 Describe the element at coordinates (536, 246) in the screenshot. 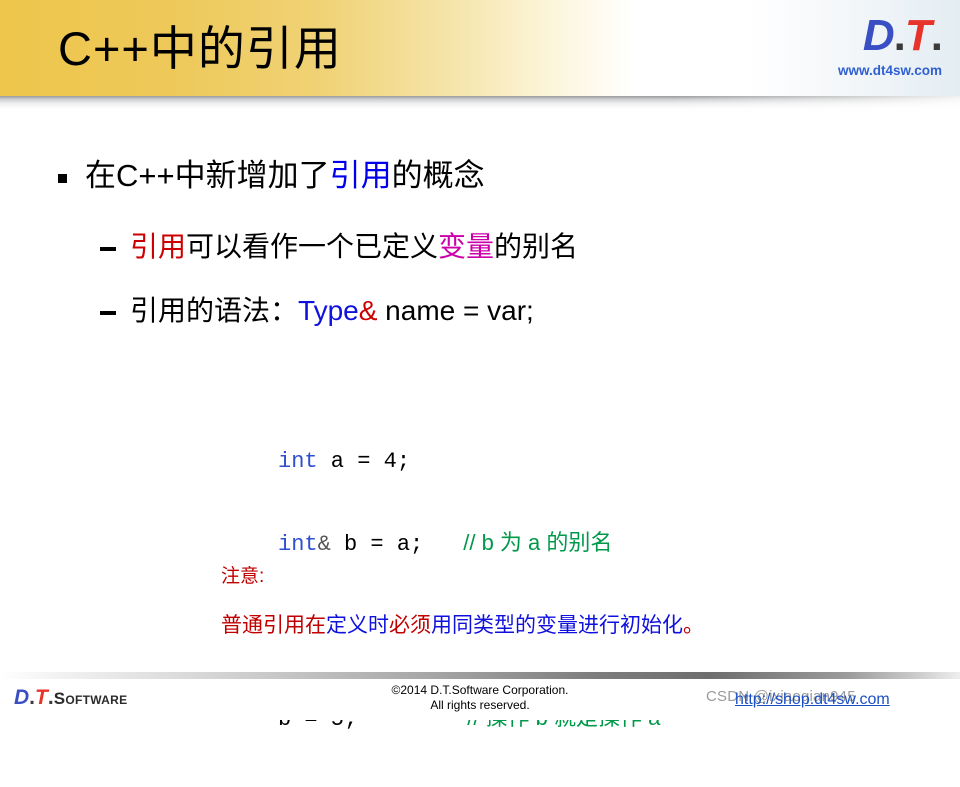

I see `bullet2-part-d: 的别名` at that location.